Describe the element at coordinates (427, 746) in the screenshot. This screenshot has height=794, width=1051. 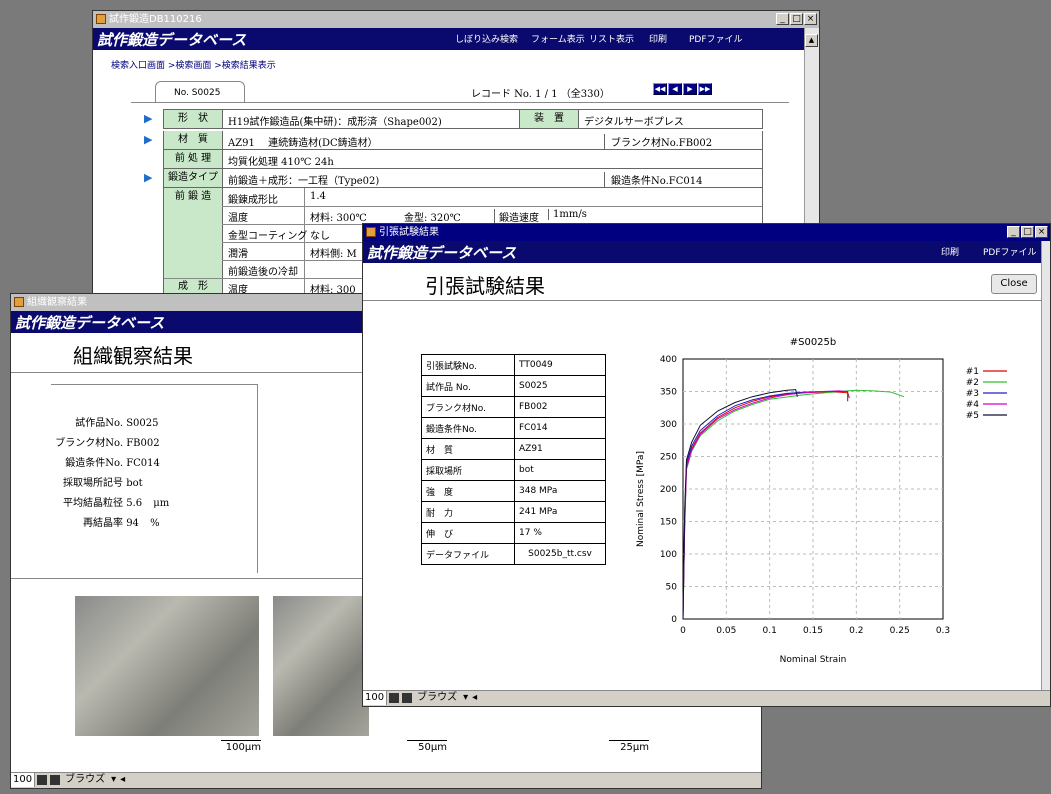
I see `scale-bar-2: 50μm` at that location.